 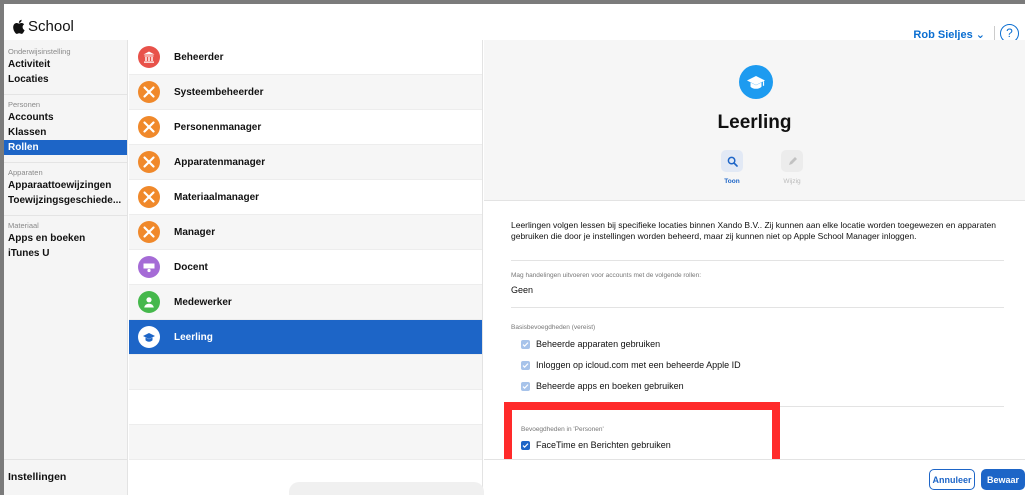 What do you see at coordinates (65, 238) in the screenshot?
I see `sidebar-item-apps-en-boeken: Apps en boeken` at bounding box center [65, 238].